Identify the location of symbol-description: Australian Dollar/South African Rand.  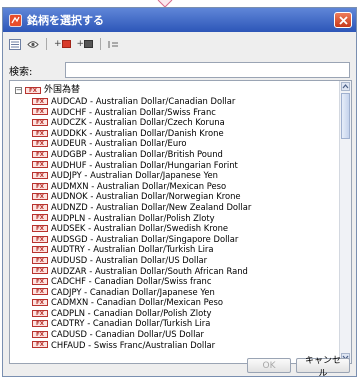
(171, 270).